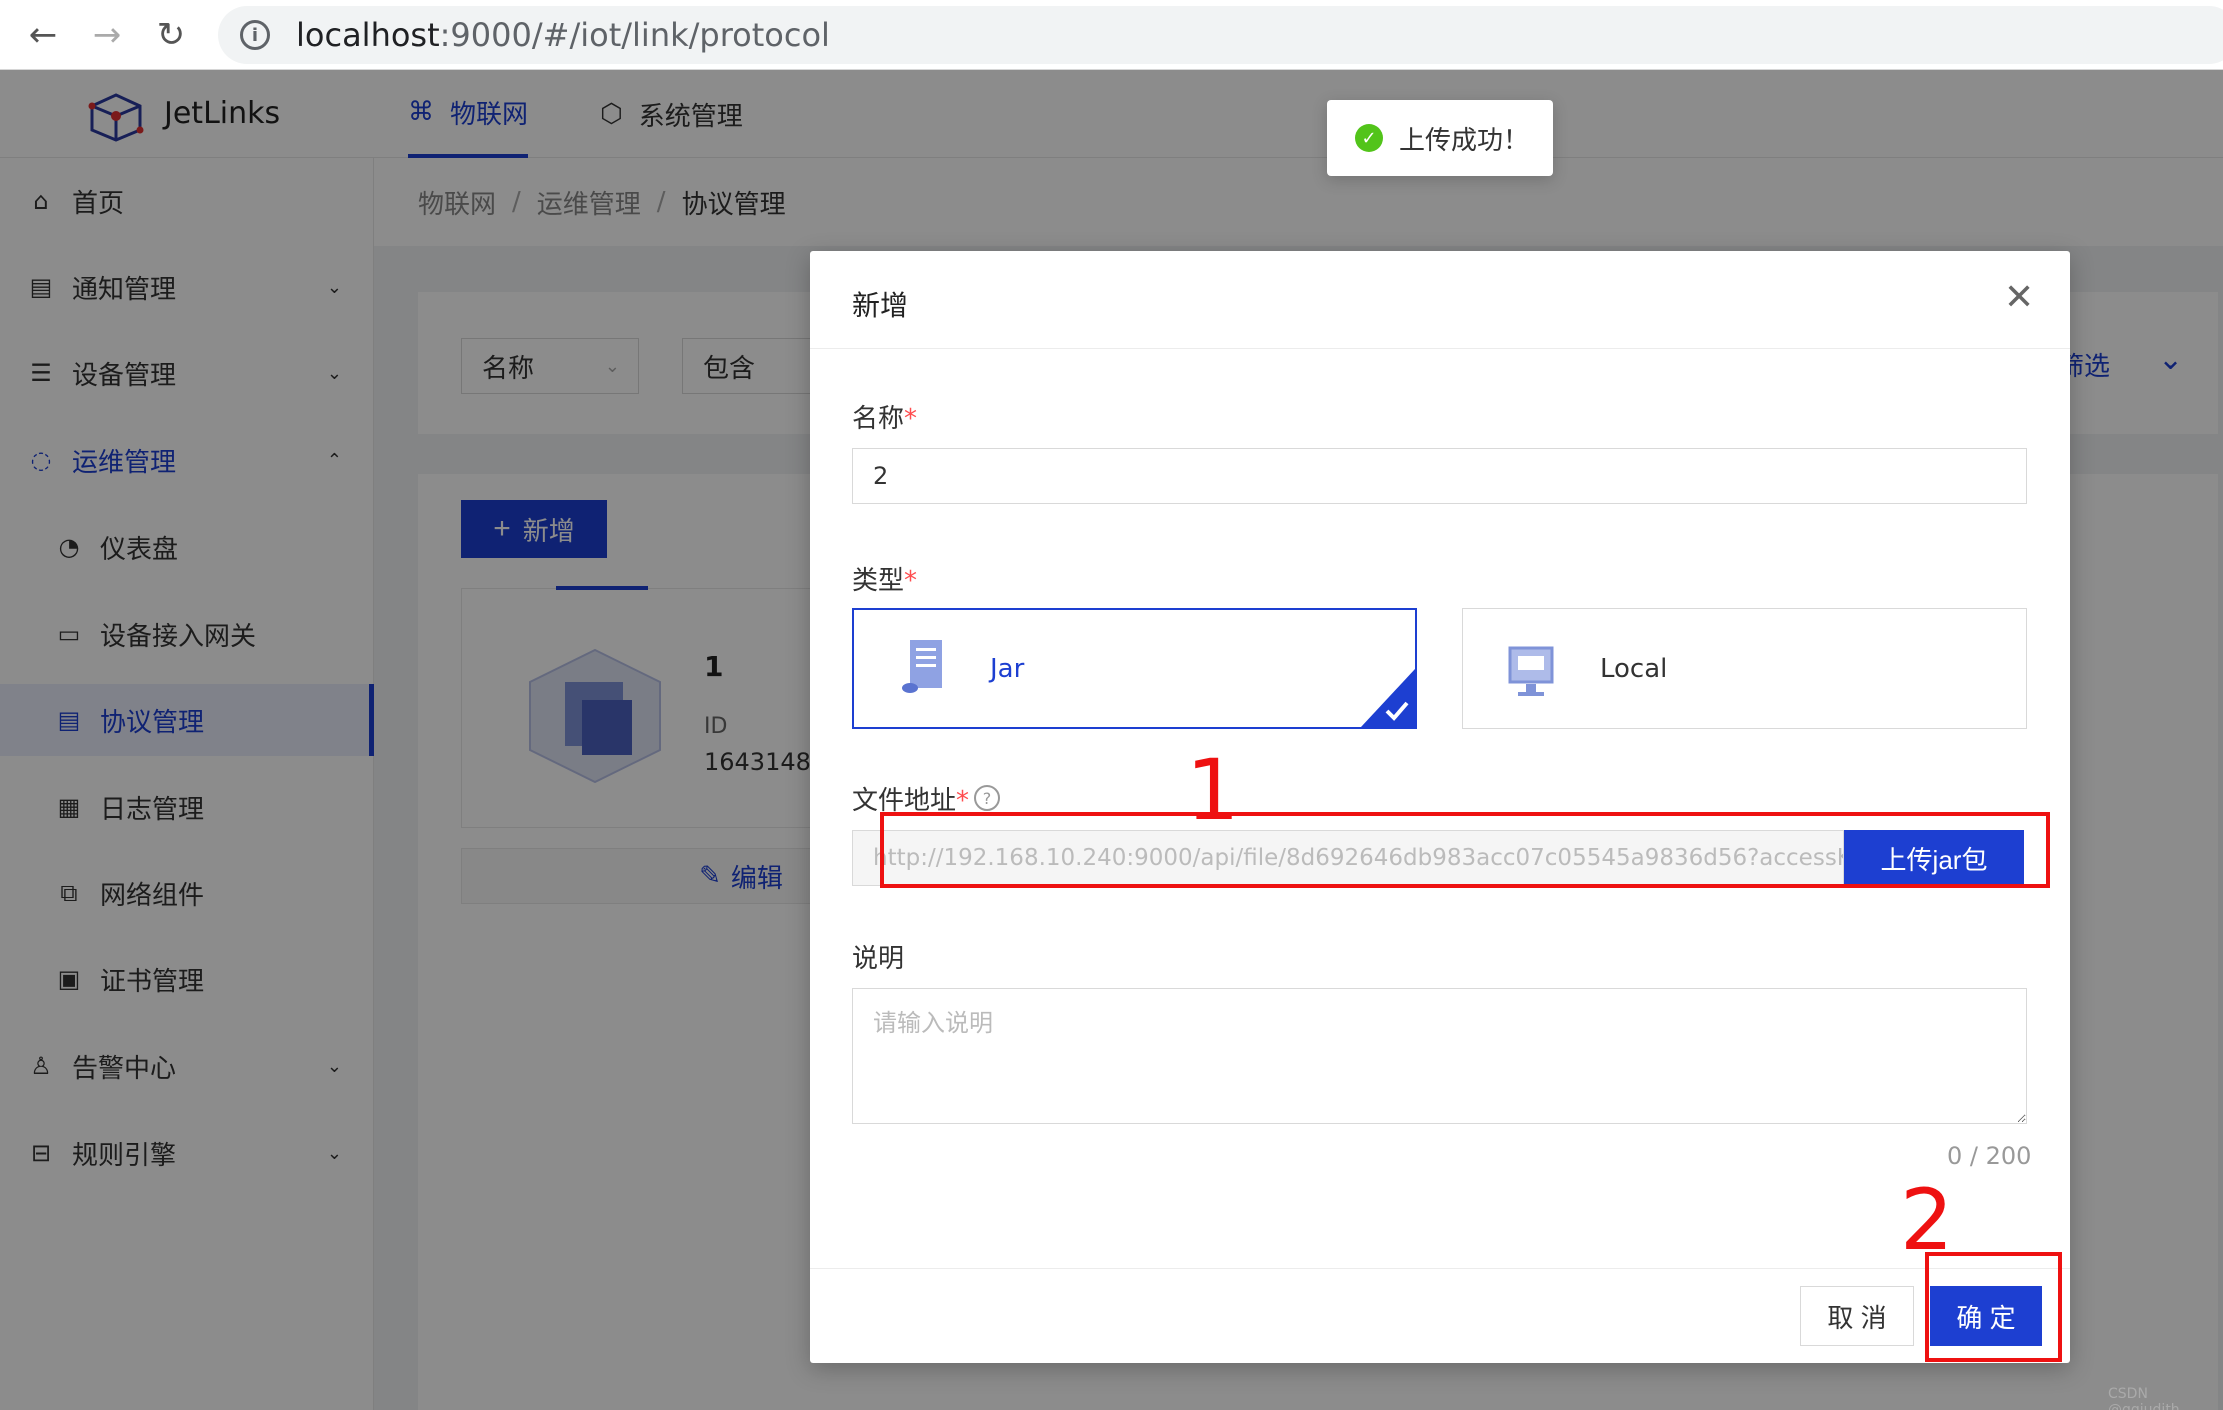 Image resolution: width=2223 pixels, height=1410 pixels. What do you see at coordinates (1464, 140) in the screenshot?
I see `toast-text: 上传成功！` at bounding box center [1464, 140].